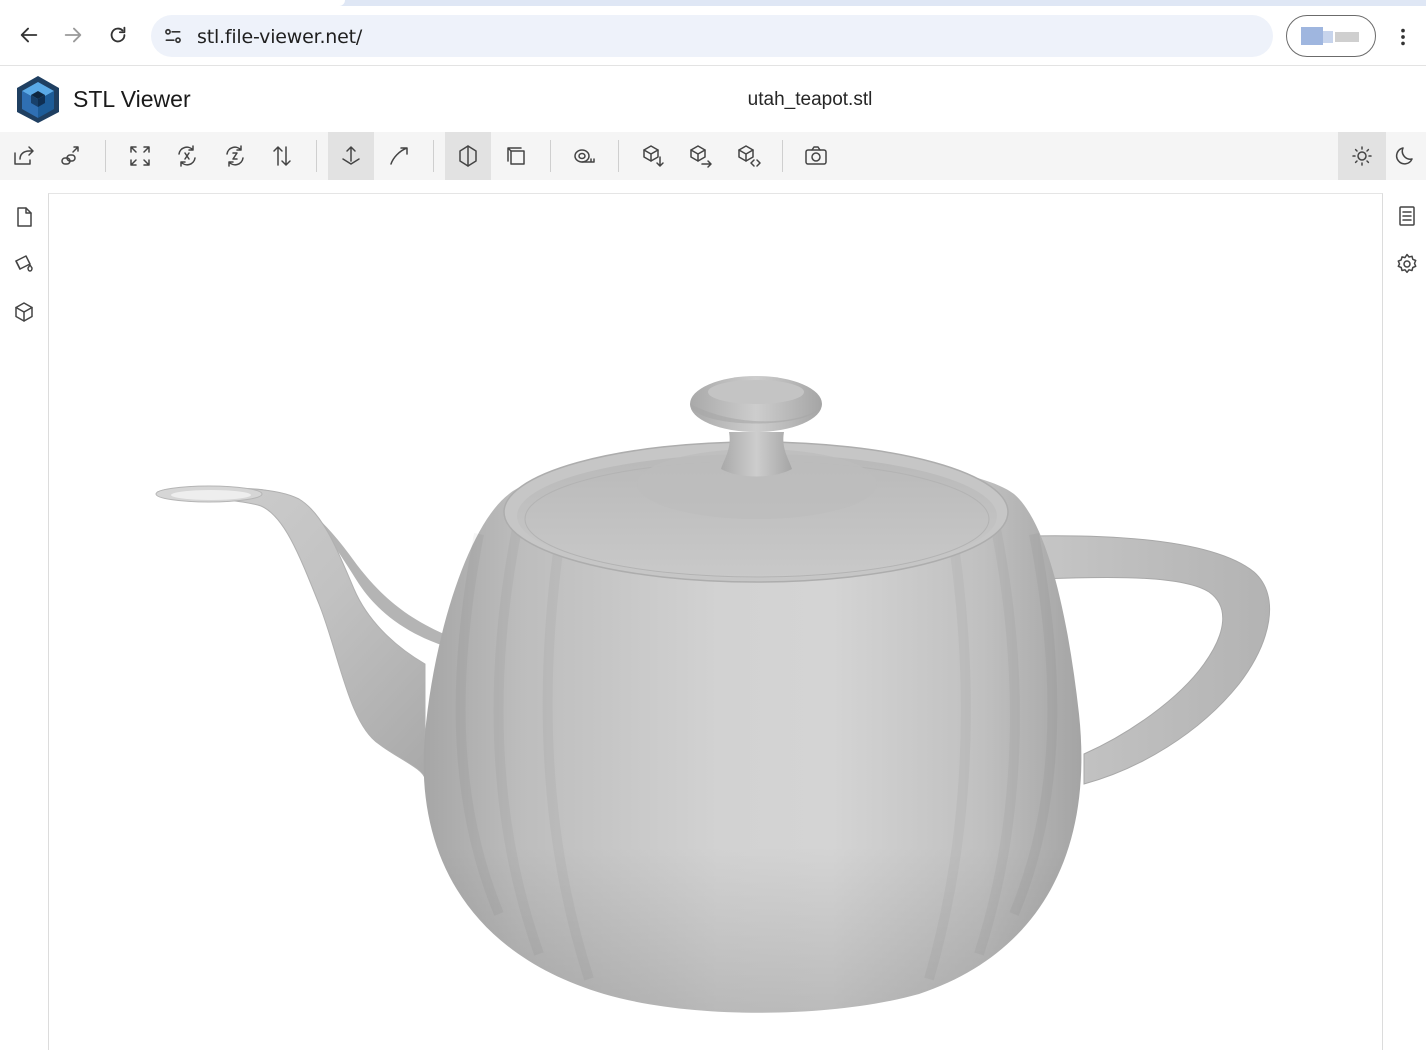 This screenshot has height=1051, width=1426. I want to click on fixed-up-vector-icon, so click(351, 156).